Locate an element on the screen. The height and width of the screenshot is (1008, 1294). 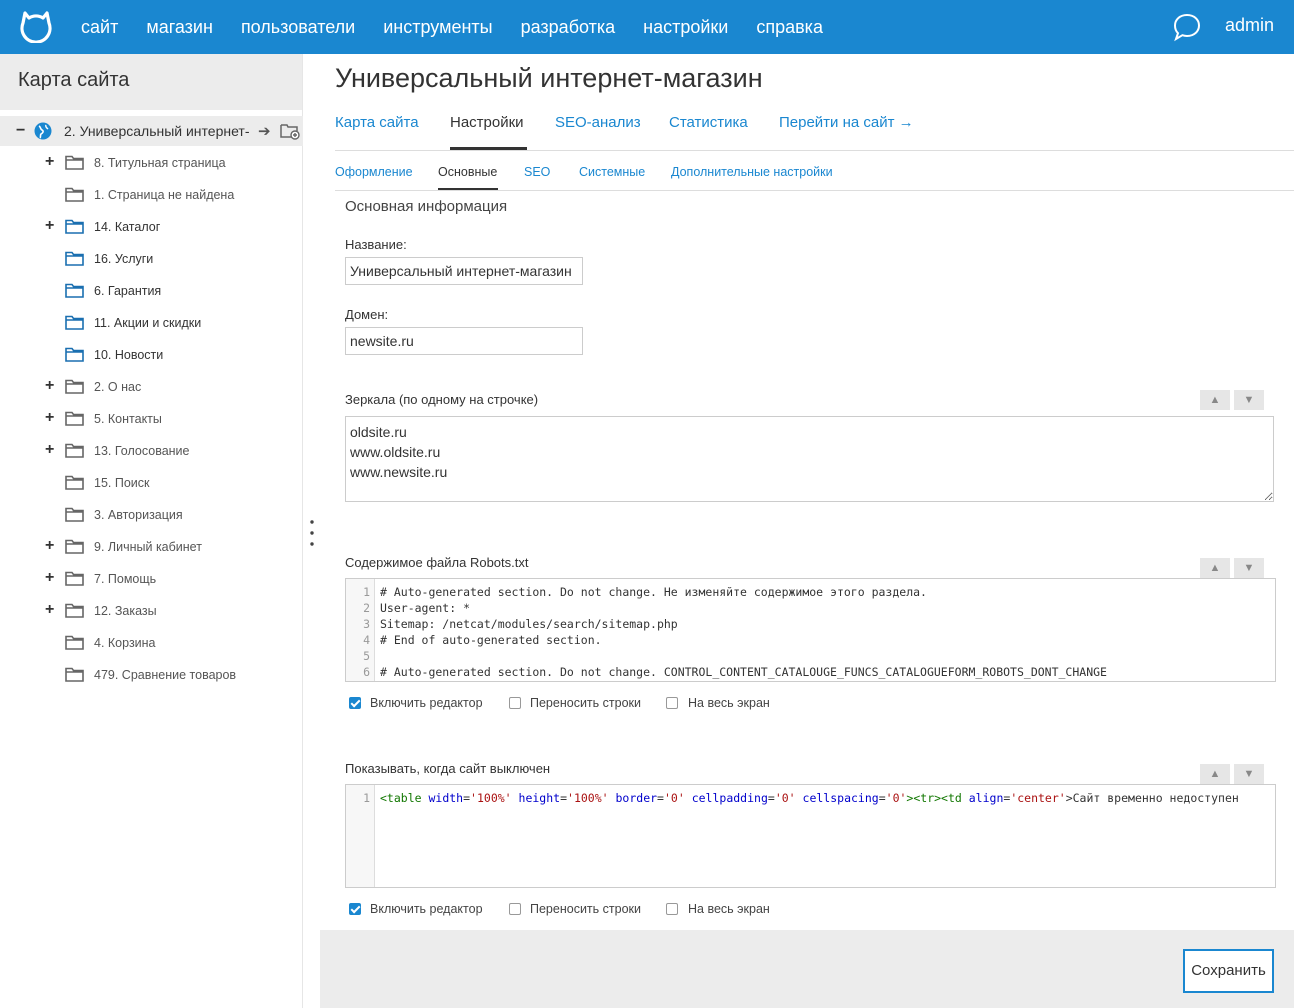
domain-input is located at coordinates (464, 341).